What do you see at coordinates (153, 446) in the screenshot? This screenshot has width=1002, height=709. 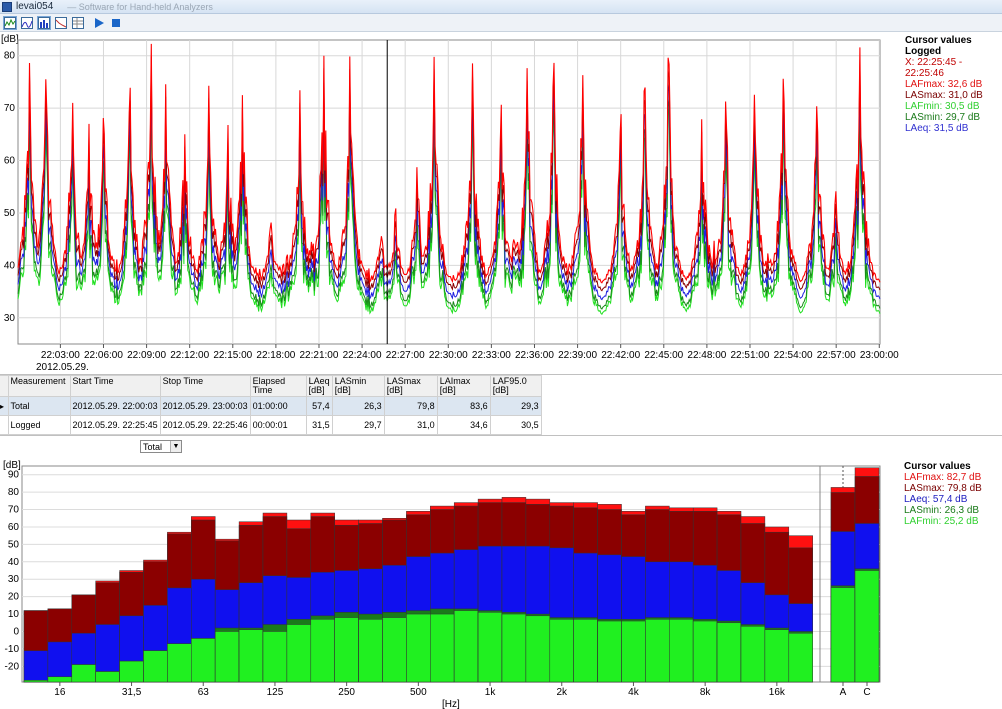 I see `spectrum-source-value: Total` at bounding box center [153, 446].